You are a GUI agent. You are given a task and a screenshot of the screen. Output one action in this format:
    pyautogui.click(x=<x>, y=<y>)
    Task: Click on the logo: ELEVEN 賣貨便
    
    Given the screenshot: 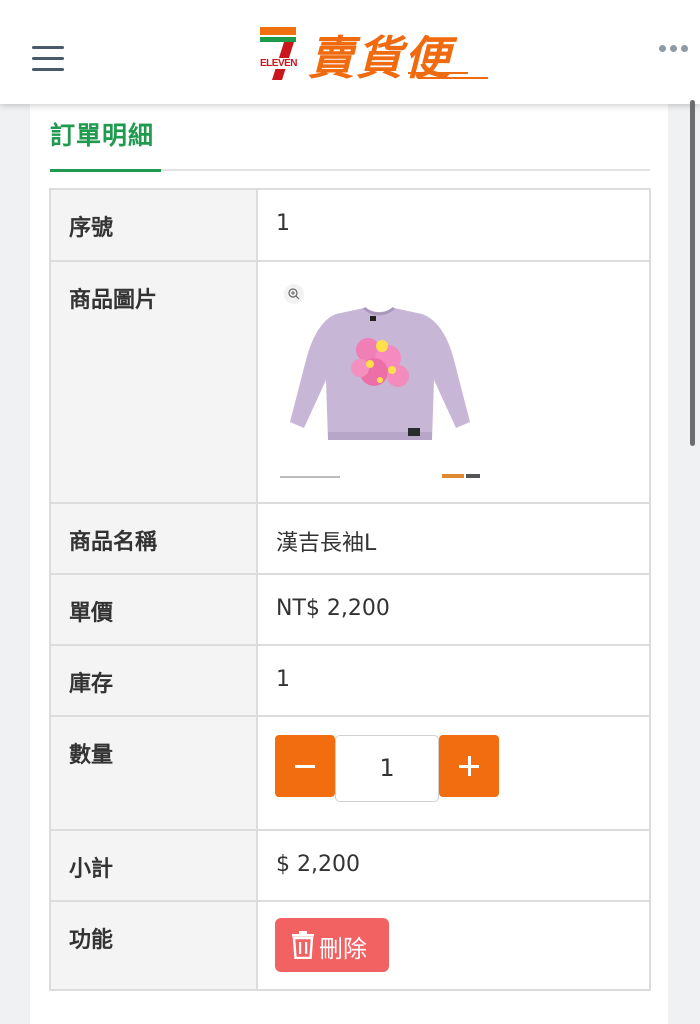 What is the action you would take?
    pyautogui.click(x=374, y=54)
    